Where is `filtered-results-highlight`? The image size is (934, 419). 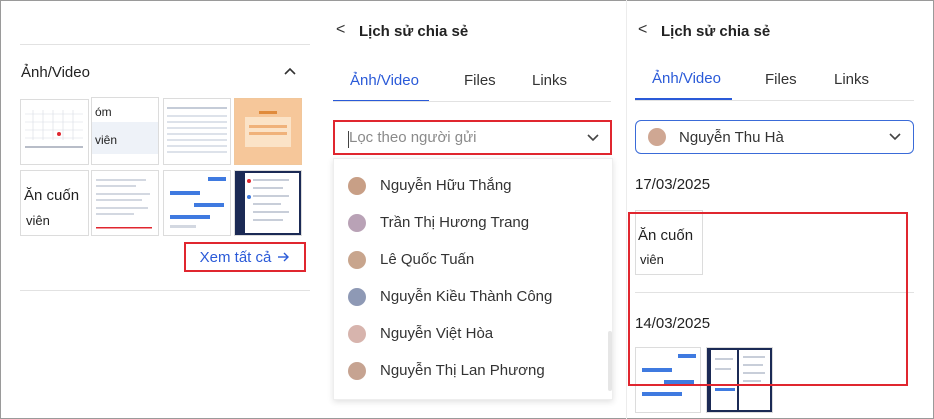
filtered-results-highlight is located at coordinates (768, 299).